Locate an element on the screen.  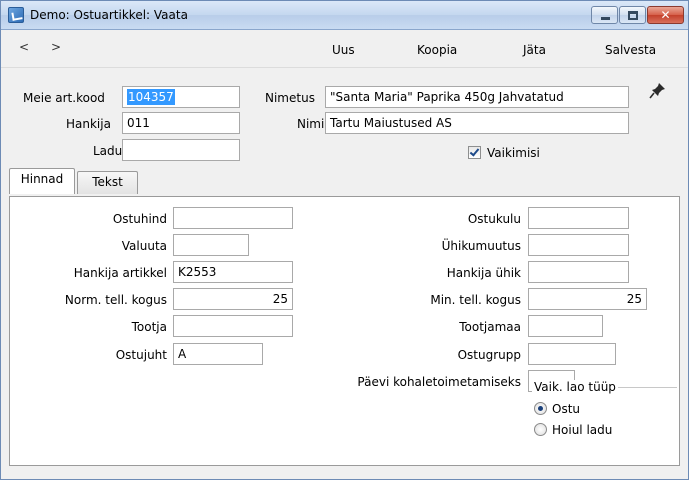
forward-arrow-icon: > is located at coordinates (56, 47).